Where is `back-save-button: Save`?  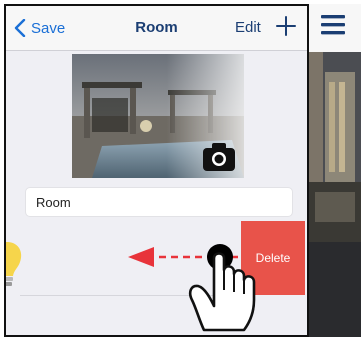
back-save-button: Save is located at coordinates (39, 28).